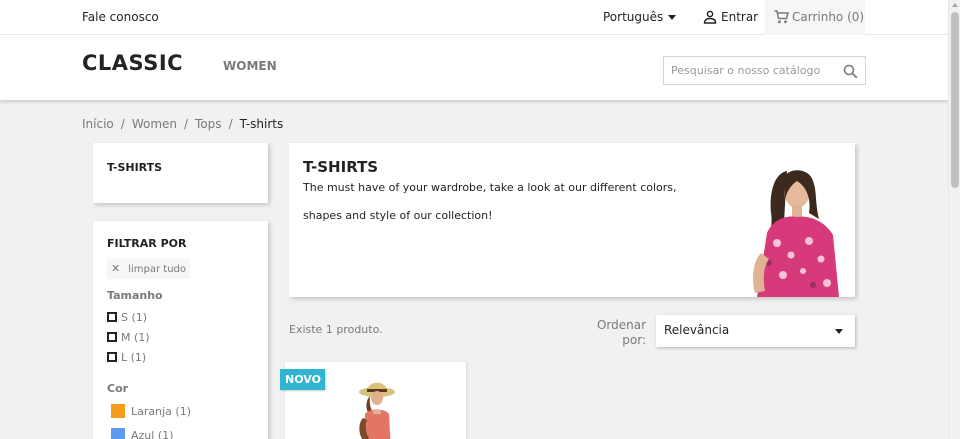  What do you see at coordinates (740, 17) in the screenshot?
I see `login-label: Entrar` at bounding box center [740, 17].